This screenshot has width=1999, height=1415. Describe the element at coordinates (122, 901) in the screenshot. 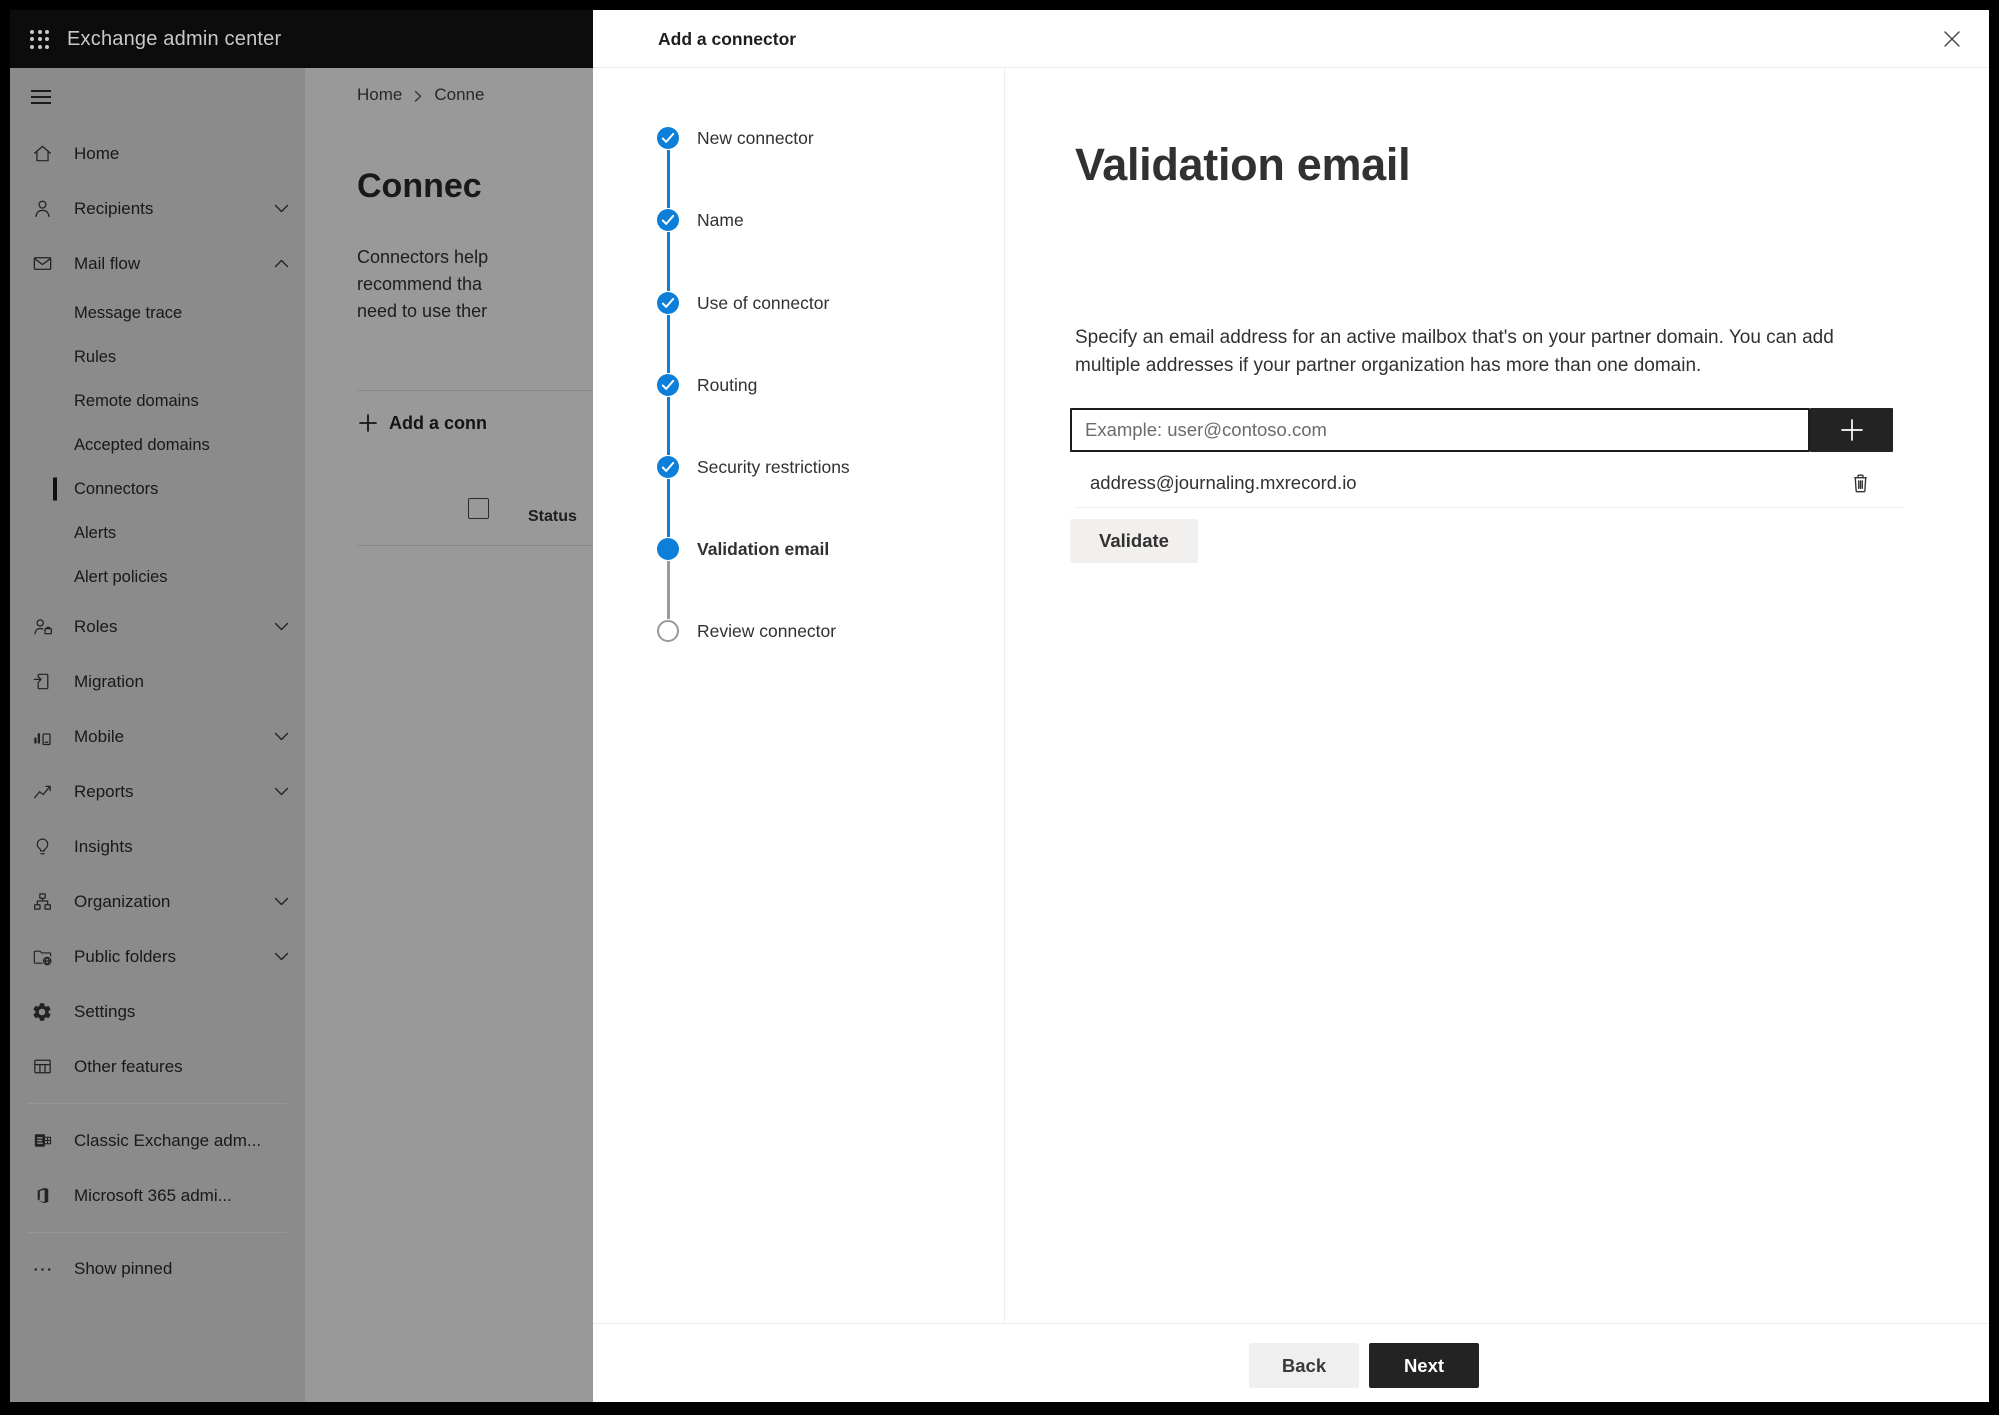

I see `sidebar-item-label: Organization` at that location.